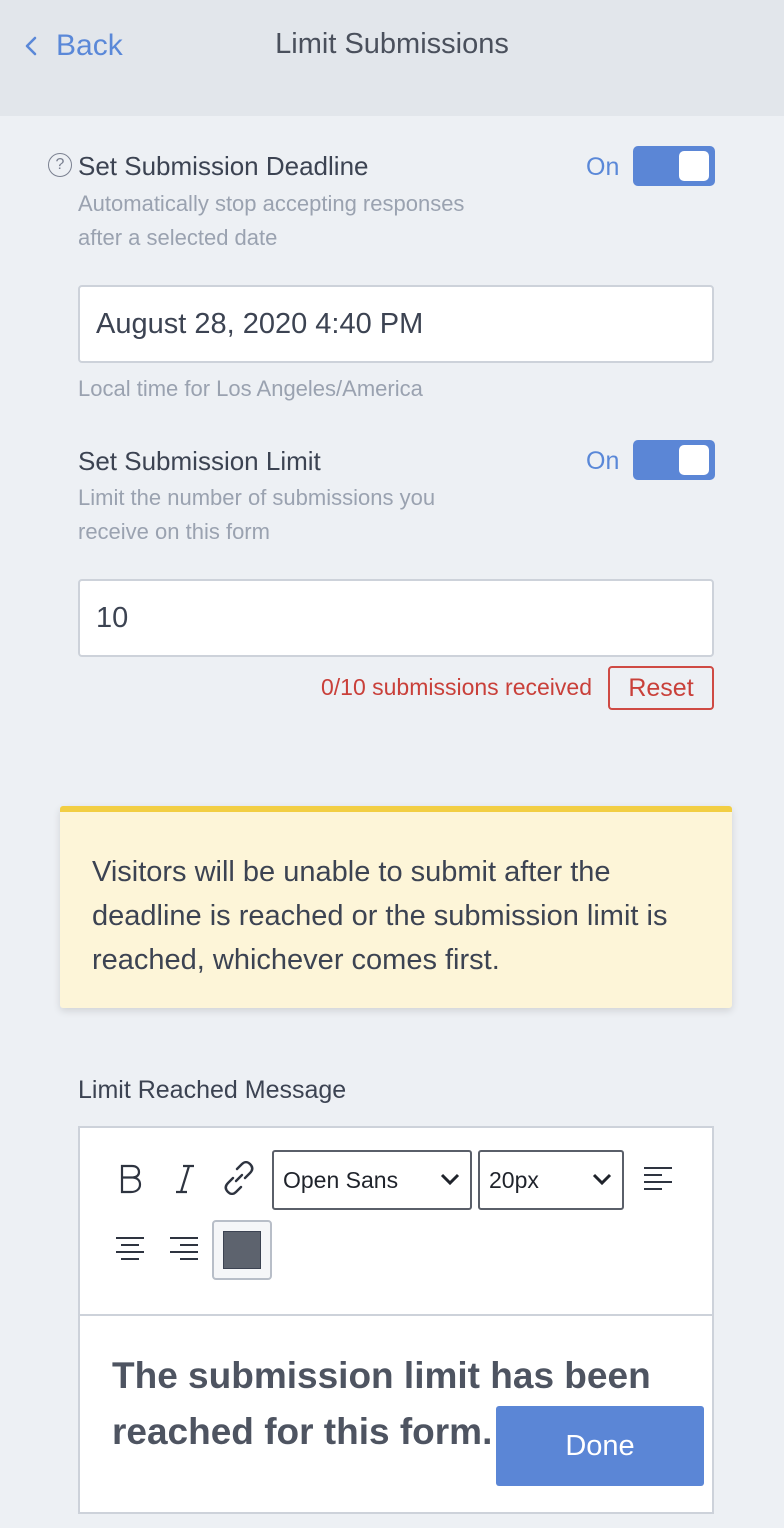 The width and height of the screenshot is (784, 1528). I want to click on bold-icon, so click(131, 1179).